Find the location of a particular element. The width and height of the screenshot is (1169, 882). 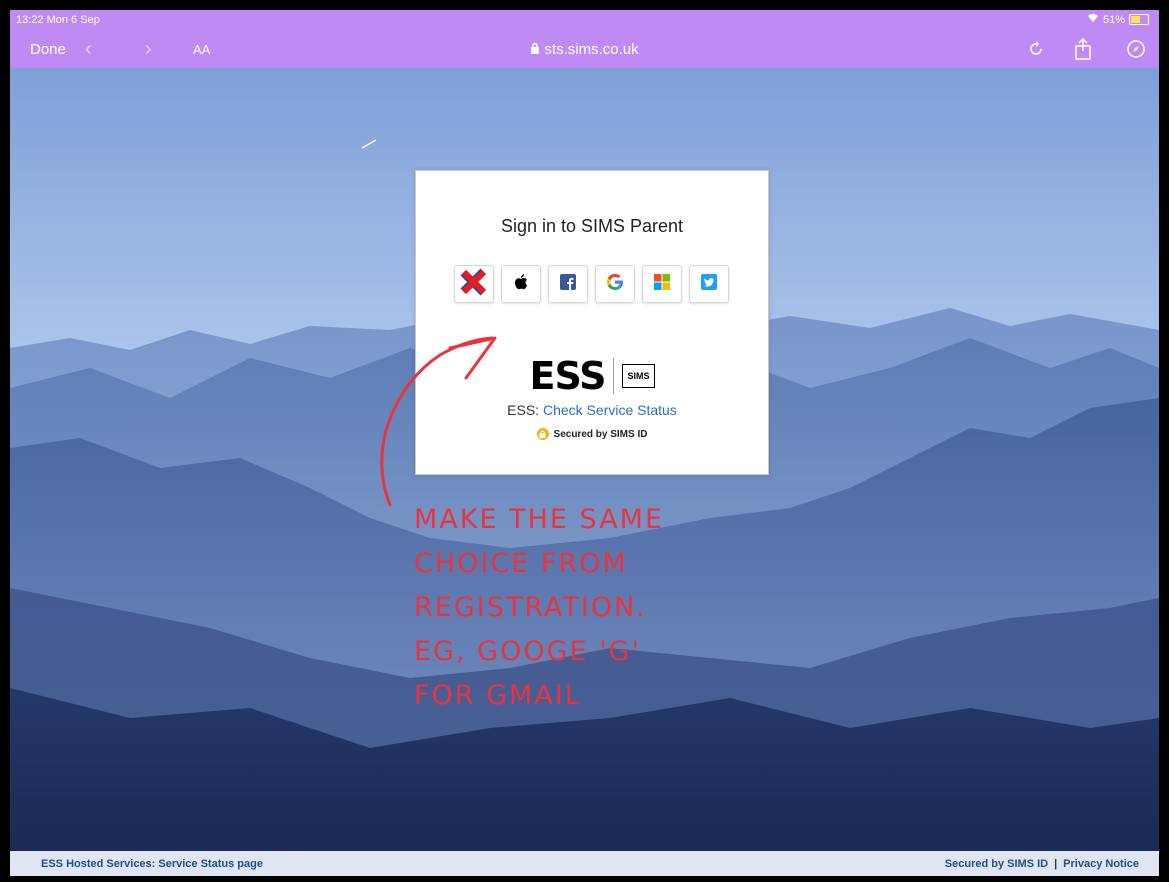

annotation-arrow is located at coordinates (429, 323).